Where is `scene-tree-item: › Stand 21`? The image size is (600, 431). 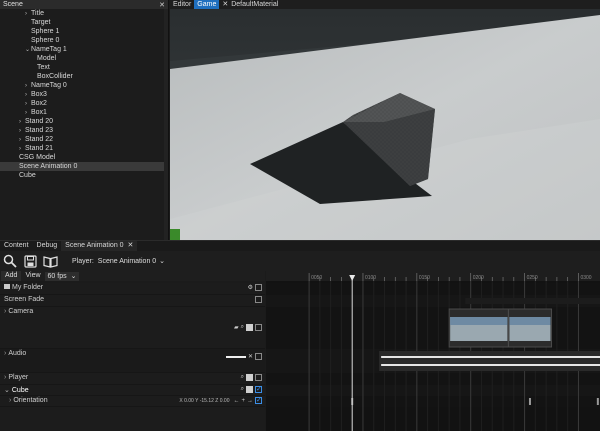
scene-tree-item: › Stand 21 is located at coordinates (84, 148).